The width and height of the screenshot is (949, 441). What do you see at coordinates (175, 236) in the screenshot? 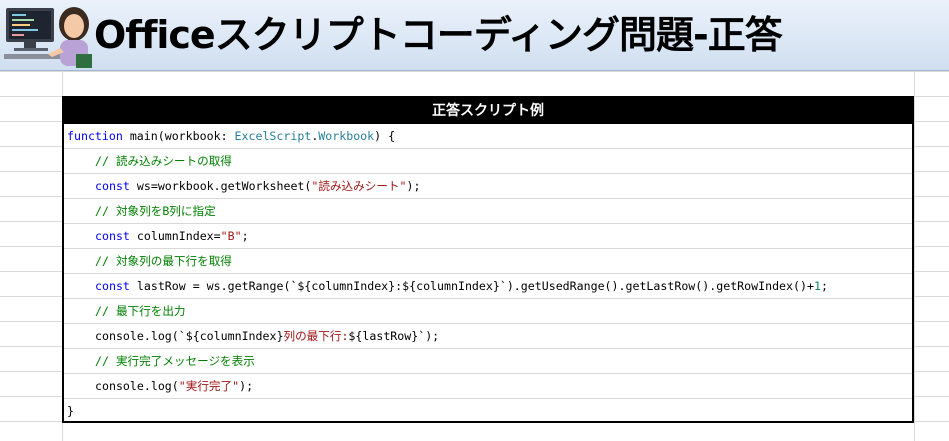
I see `code-text: columnIndex=` at bounding box center [175, 236].